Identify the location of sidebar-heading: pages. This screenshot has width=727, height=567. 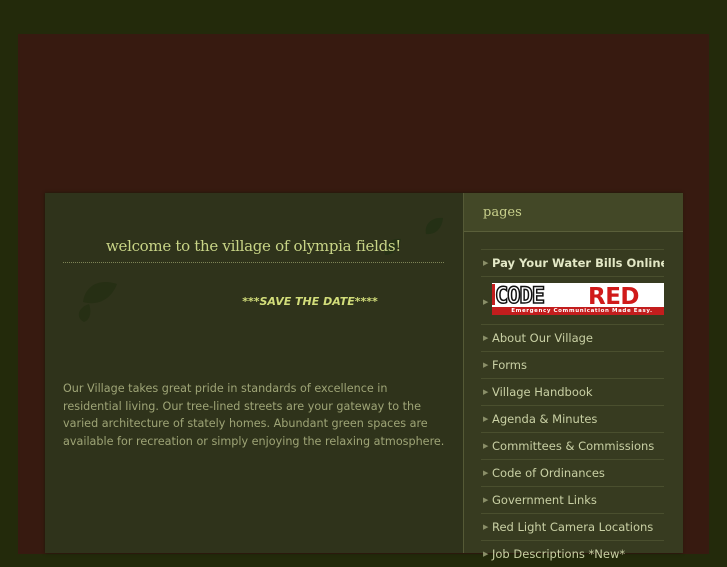
(573, 212).